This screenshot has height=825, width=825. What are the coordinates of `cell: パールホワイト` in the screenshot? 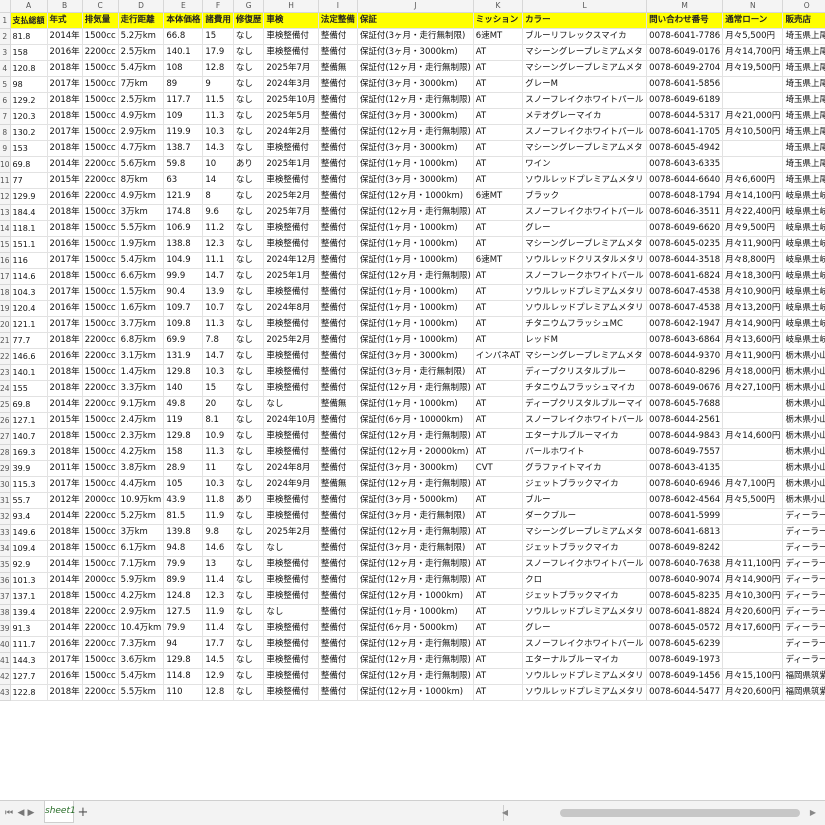 It's located at (585, 452).